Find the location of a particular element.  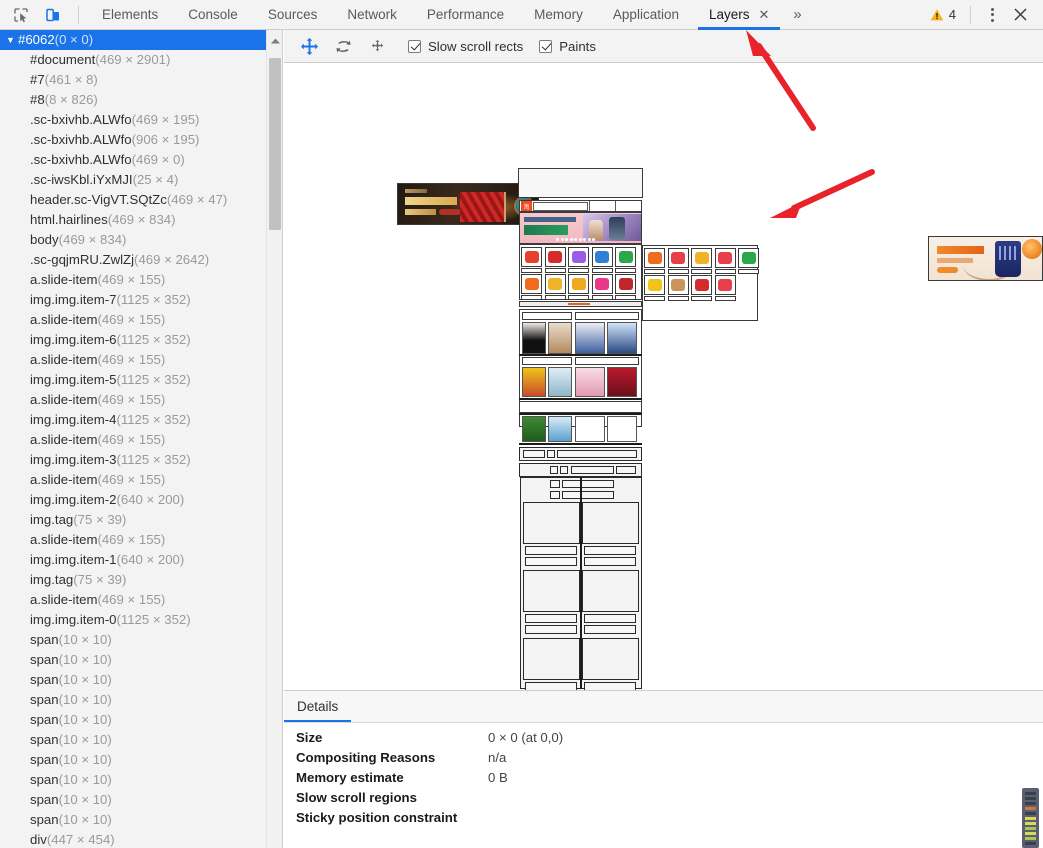

close-devtools-icon is located at coordinates (1020, 15).